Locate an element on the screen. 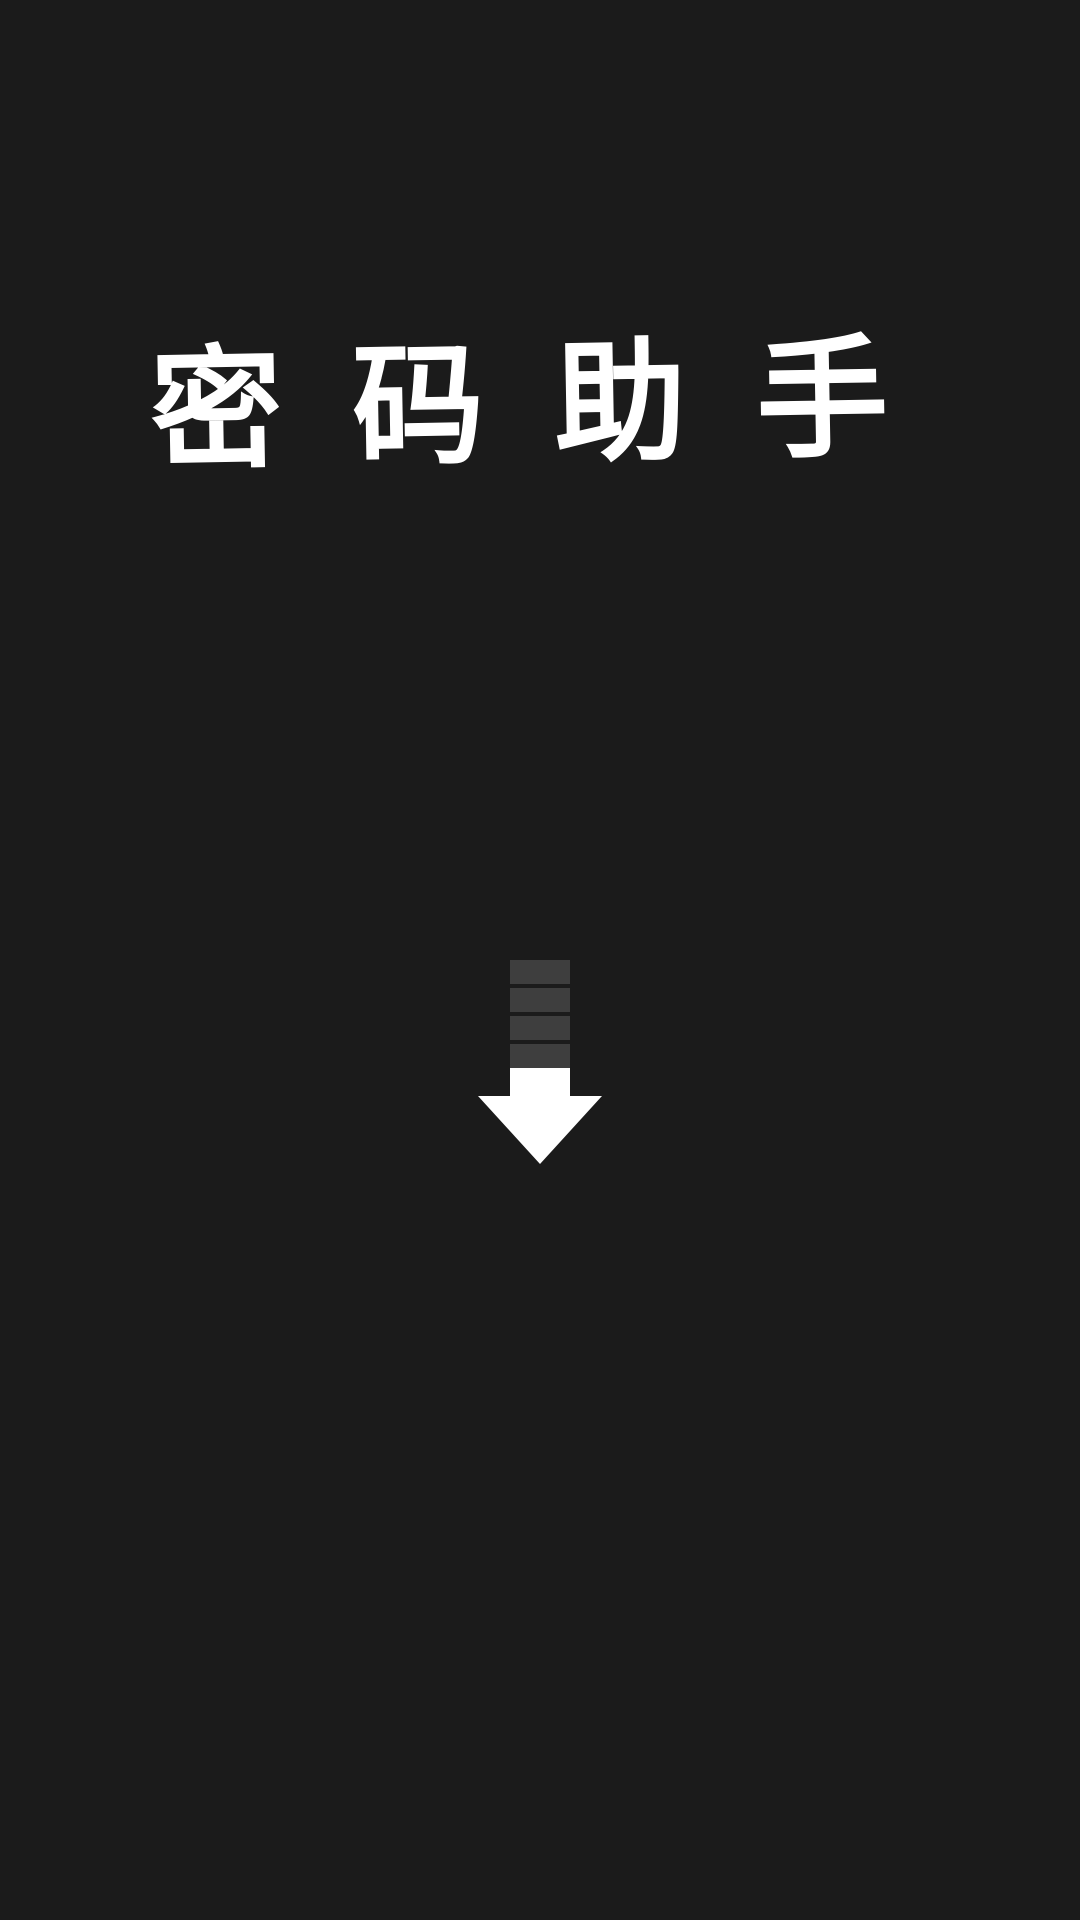 This screenshot has height=1920, width=1080. app-logo: 密码助手 is located at coordinates (540, 400).